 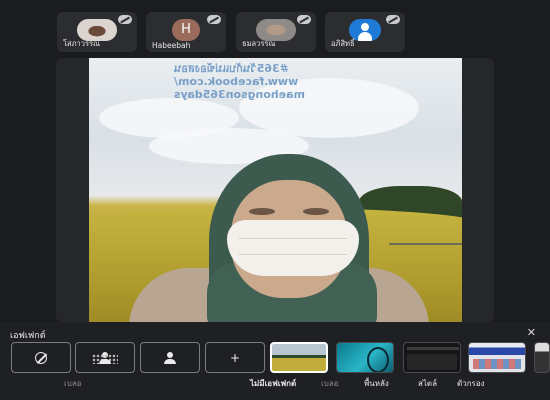 What do you see at coordinates (97, 32) in the screenshot?
I see `participant-tile: โสภาวรรณ` at bounding box center [97, 32].